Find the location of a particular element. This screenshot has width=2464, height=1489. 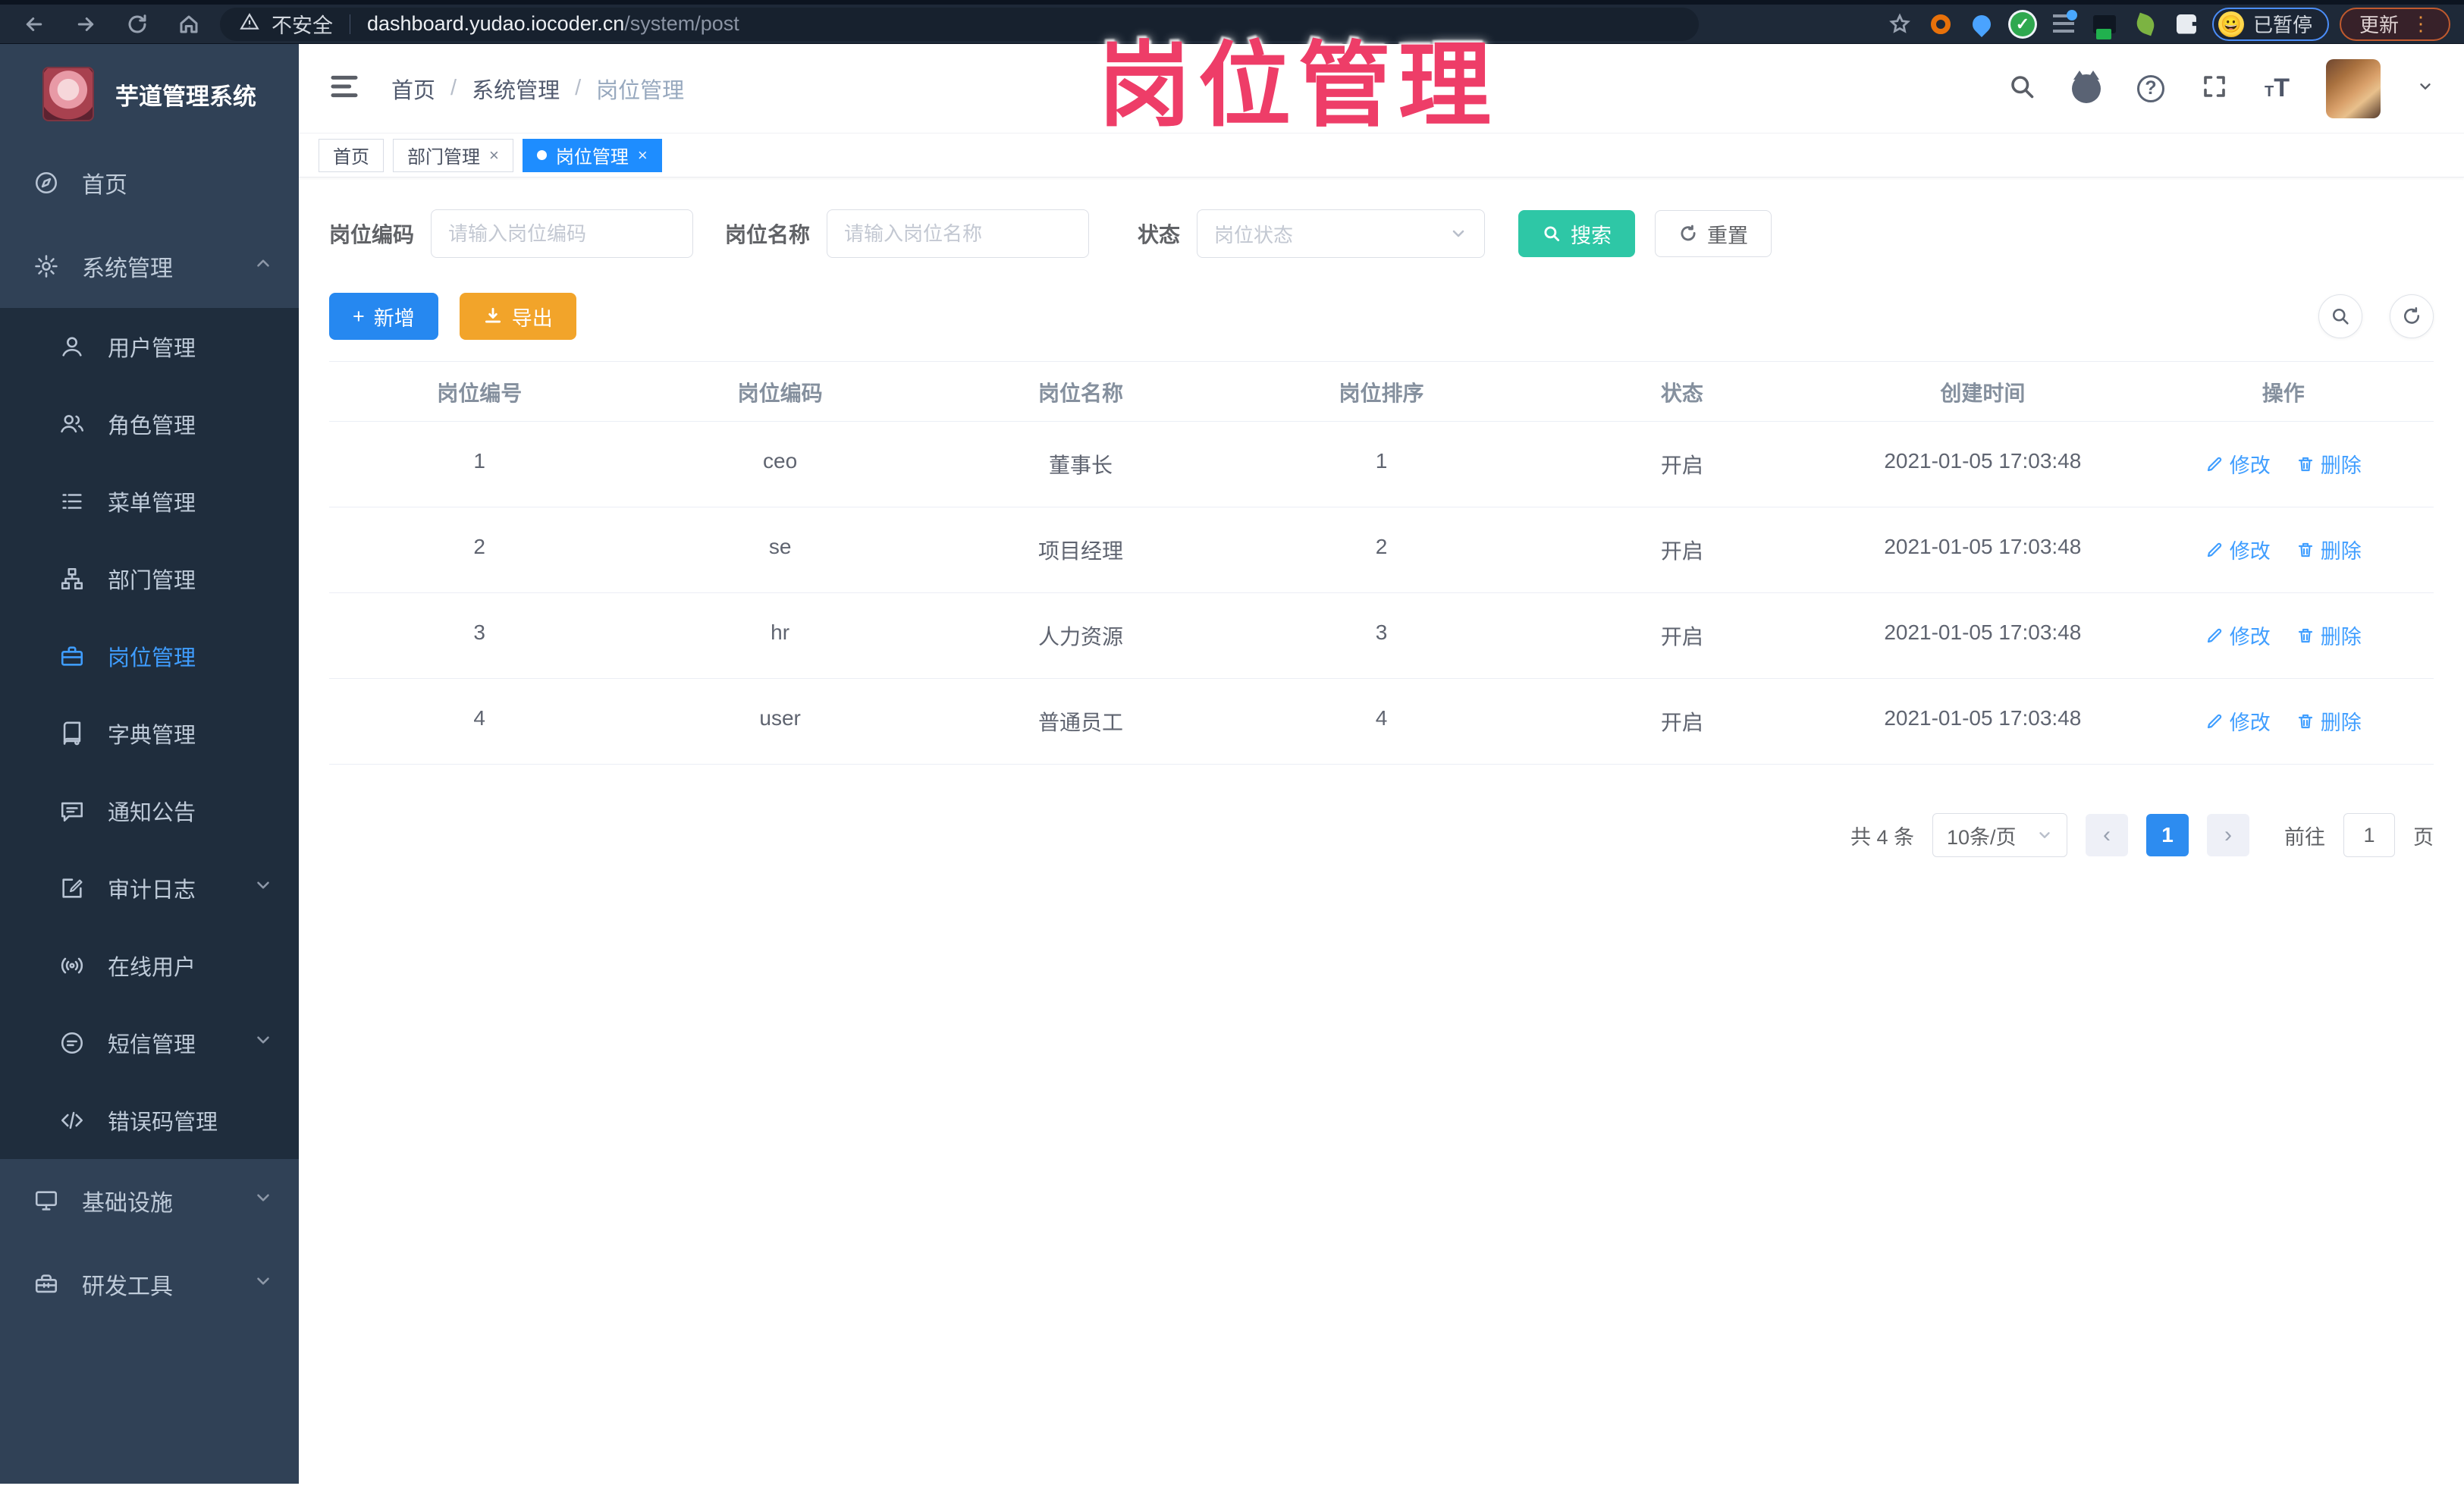

sidebar-item-audit-log: 审计日志 is located at coordinates (149, 888).